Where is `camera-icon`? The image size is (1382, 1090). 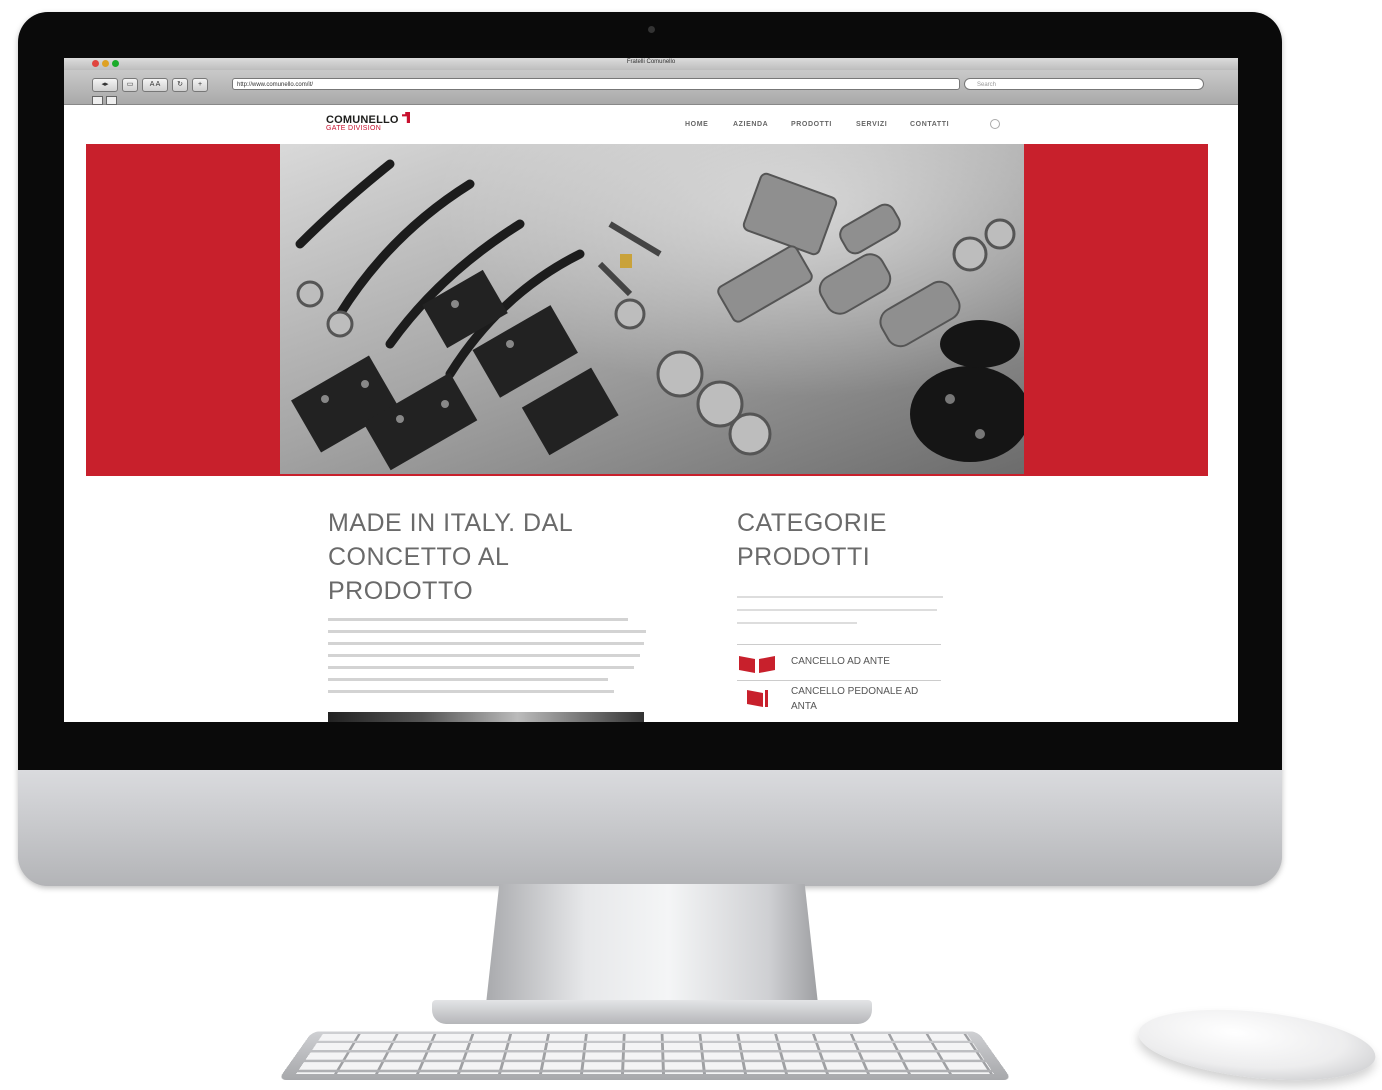 camera-icon is located at coordinates (651, 29).